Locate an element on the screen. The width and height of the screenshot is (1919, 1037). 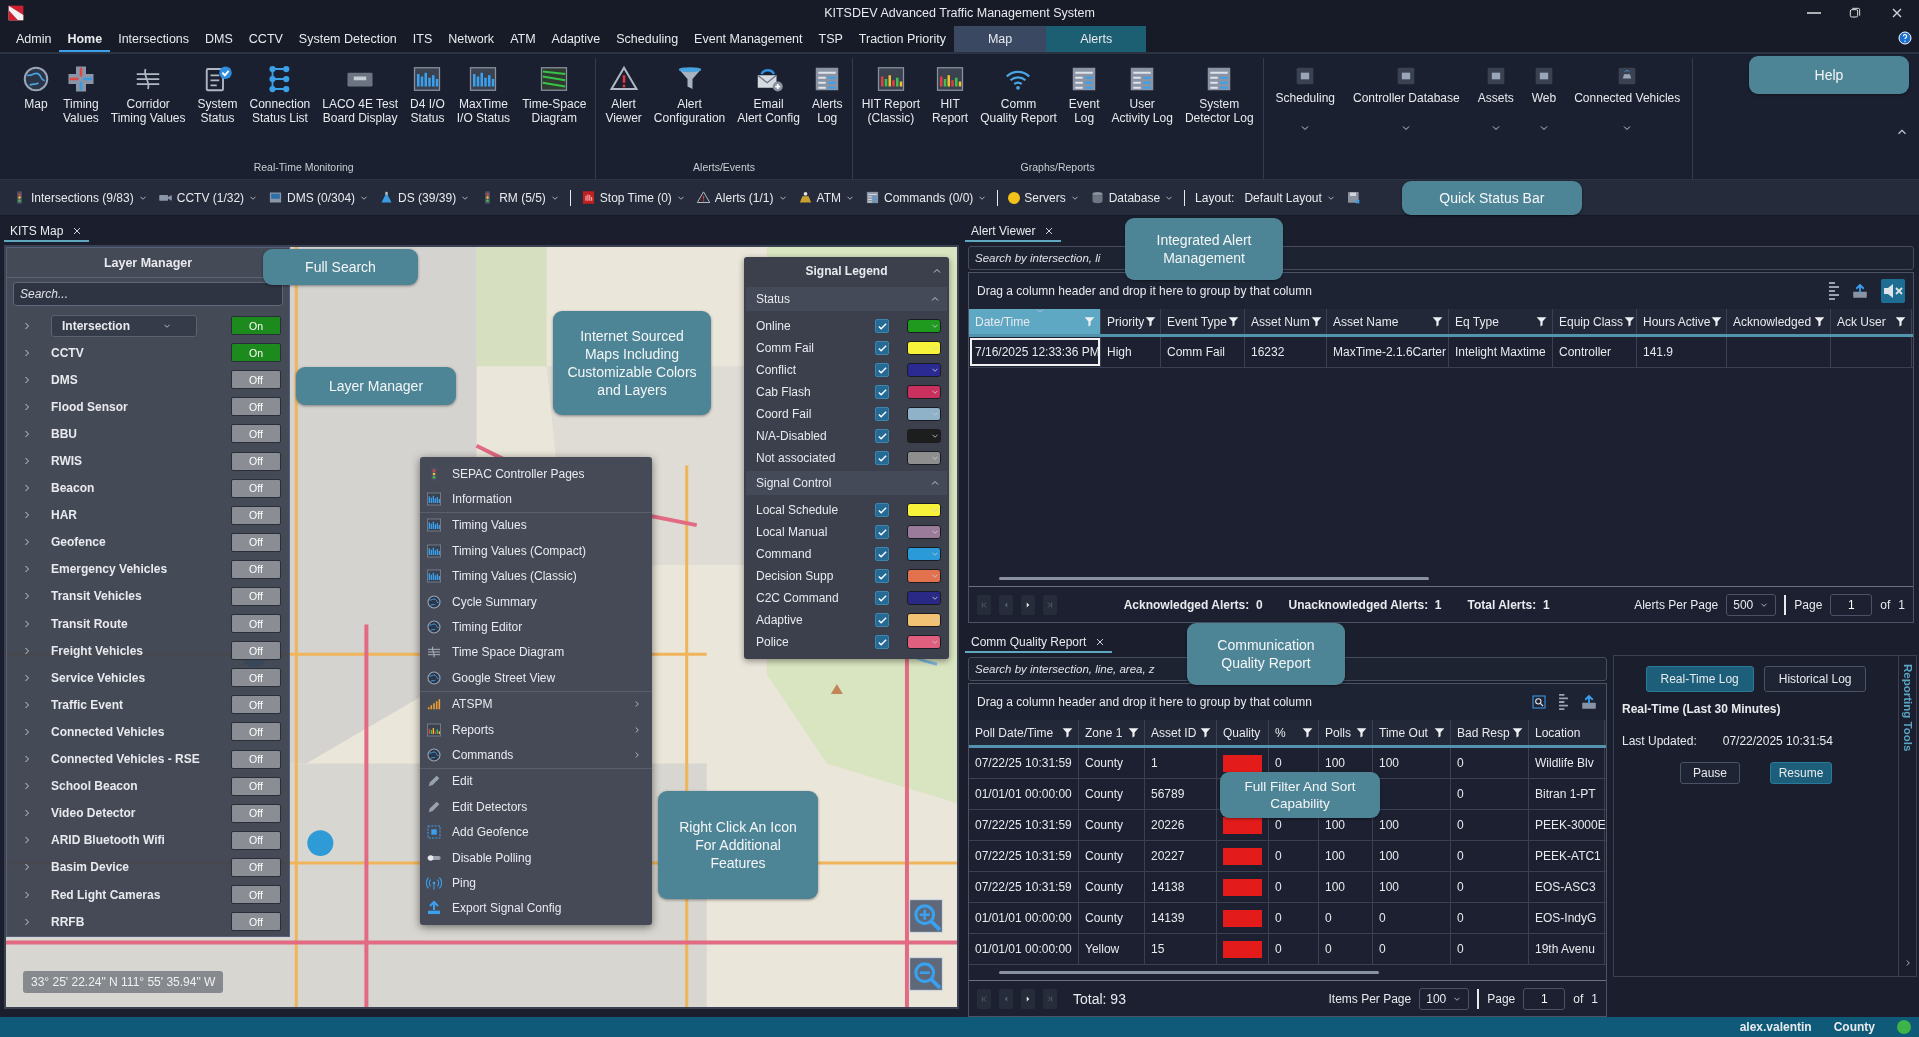
menu-tab: Admin is located at coordinates (34, 39).